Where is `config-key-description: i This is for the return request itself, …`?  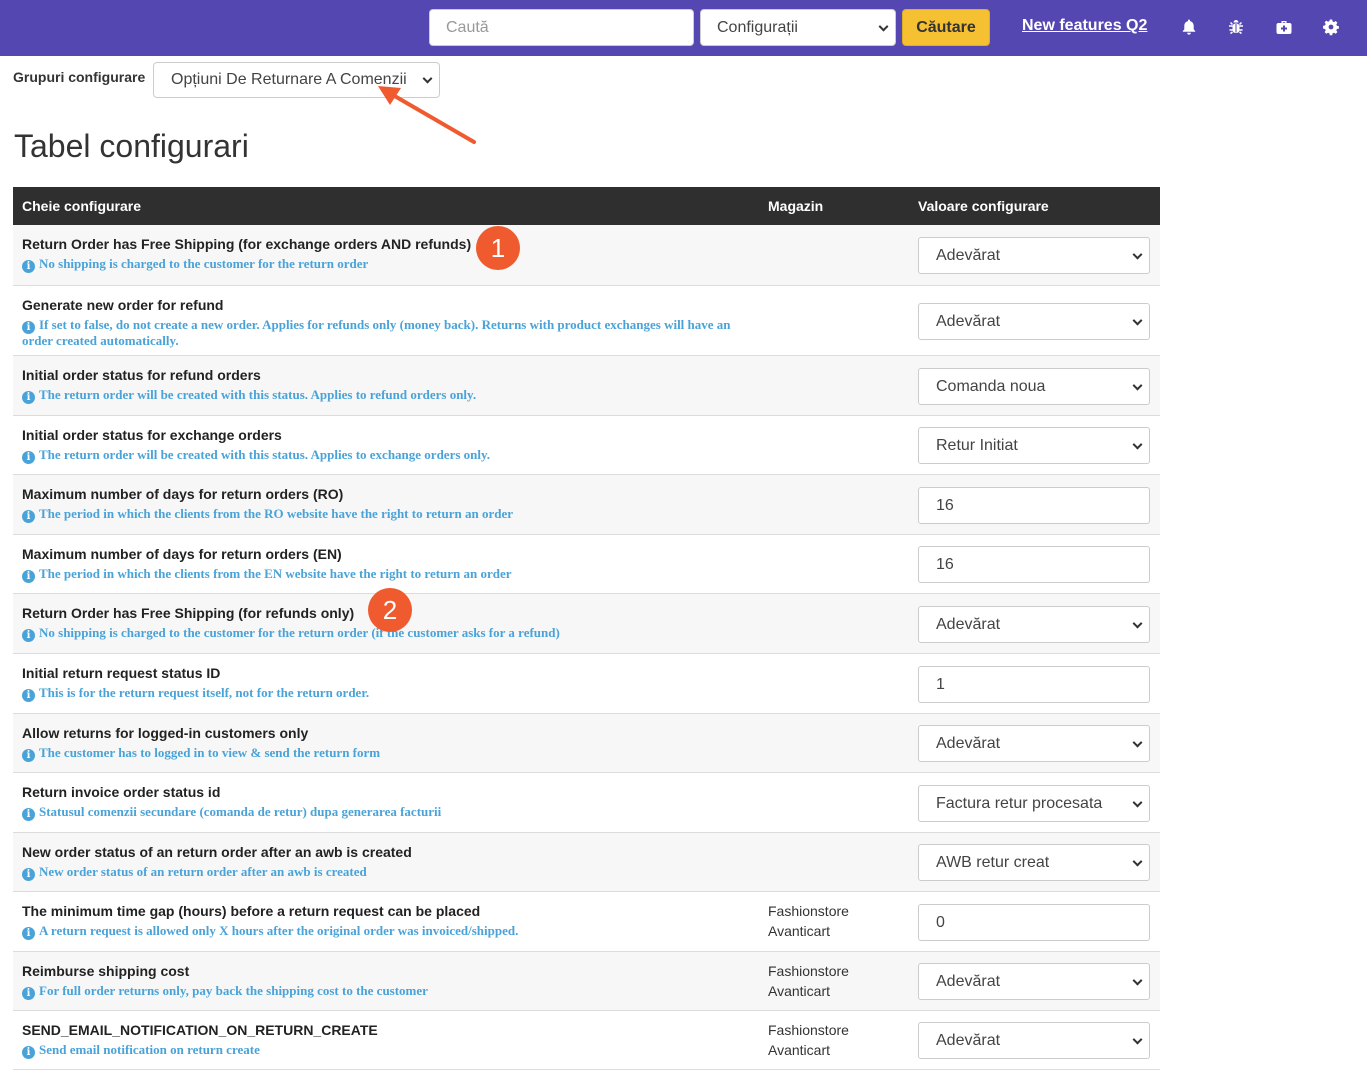
config-key-description: i This is for the return request itself, … is located at coordinates (392, 694).